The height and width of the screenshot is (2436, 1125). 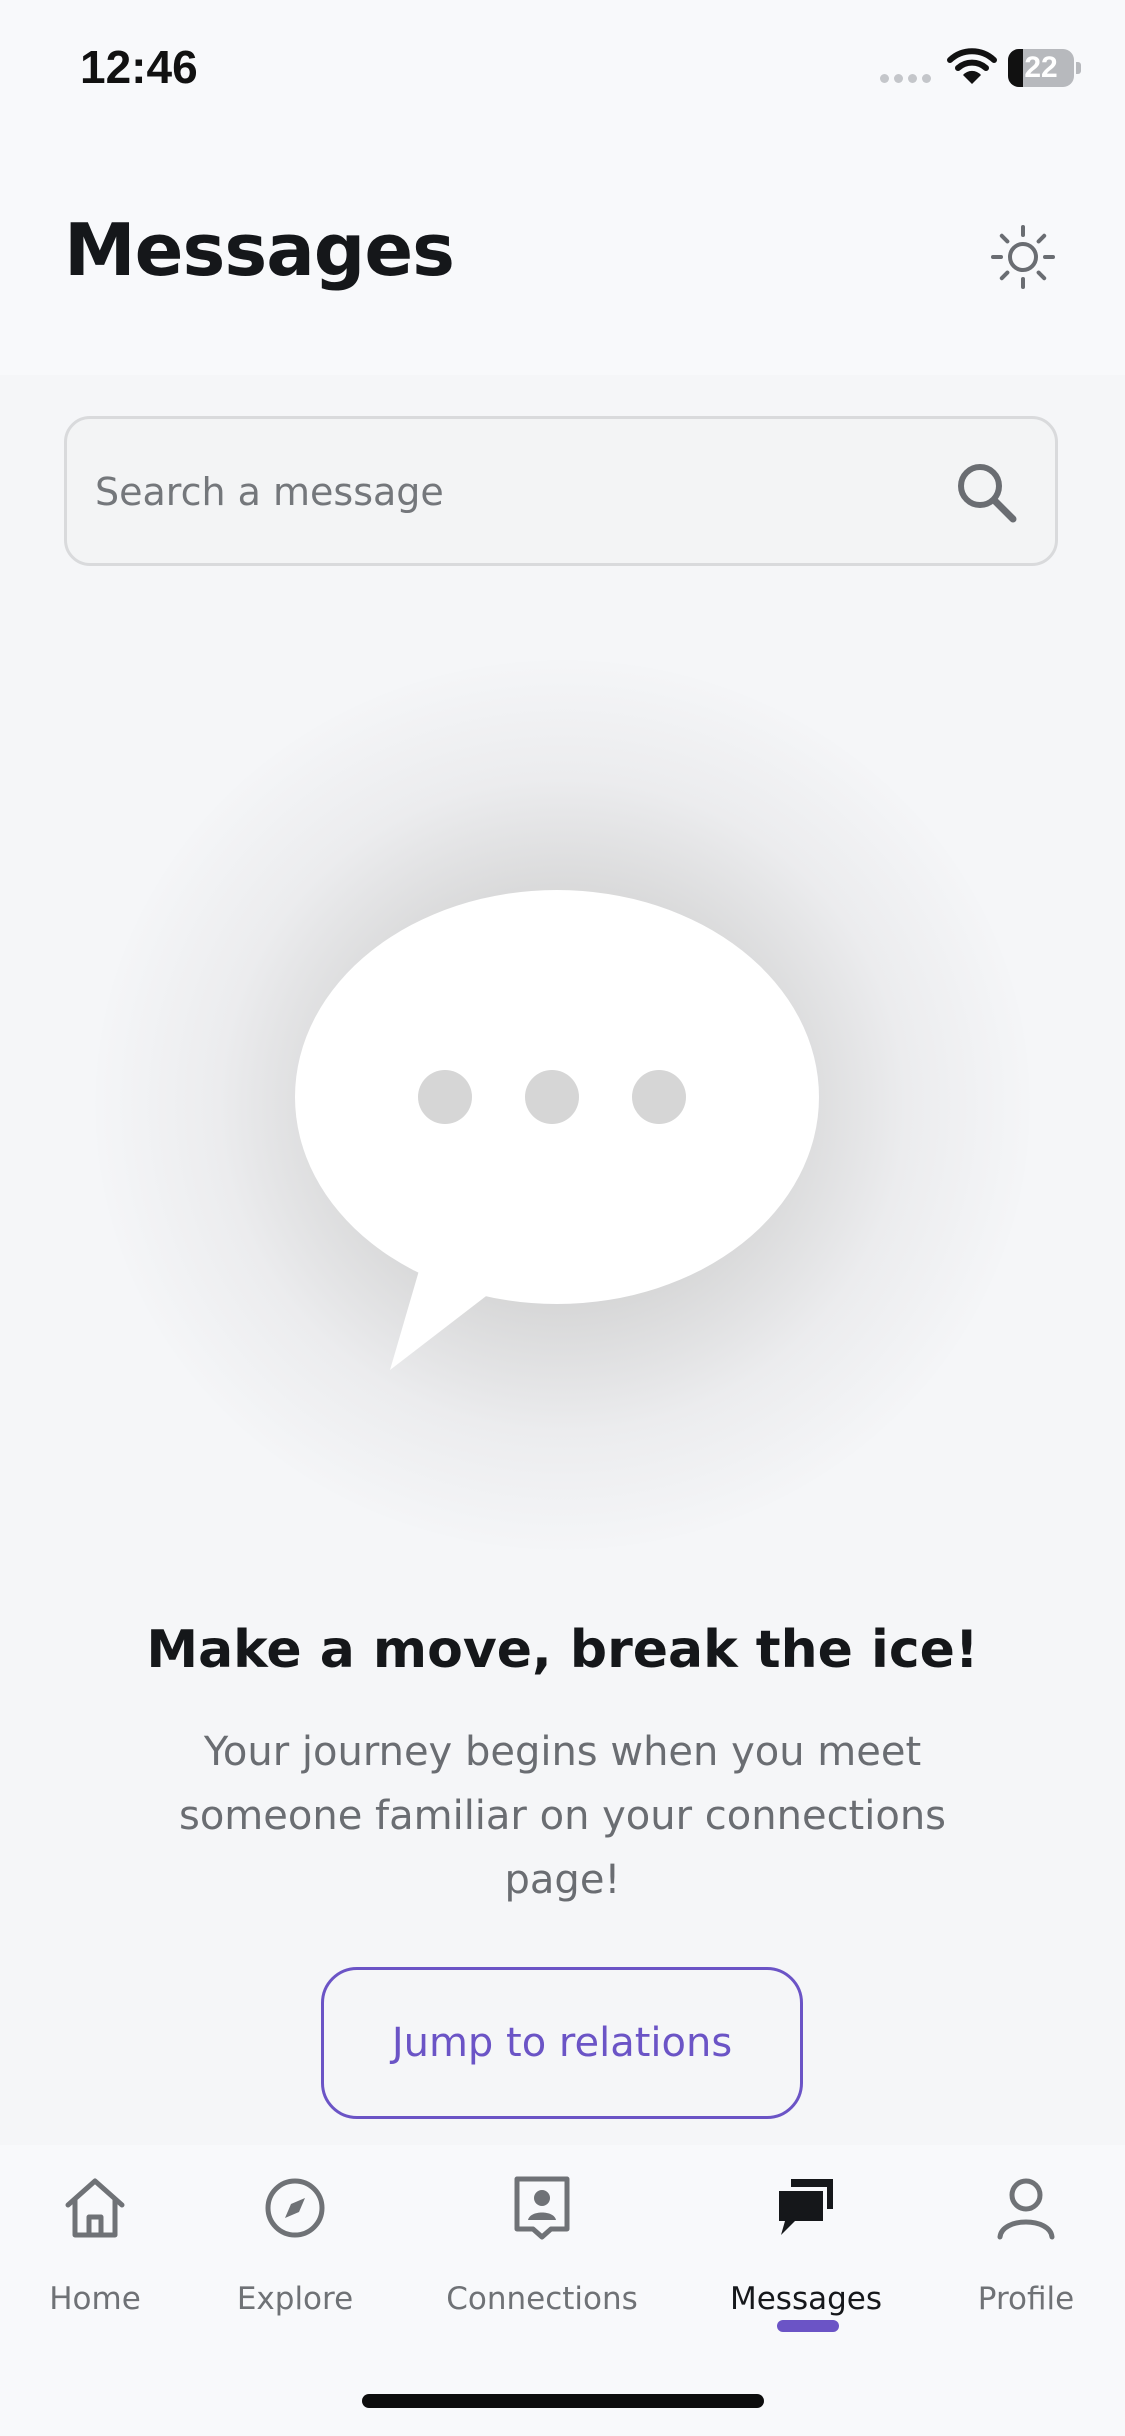 What do you see at coordinates (95, 2299) in the screenshot?
I see `tab-home-label: Home` at bounding box center [95, 2299].